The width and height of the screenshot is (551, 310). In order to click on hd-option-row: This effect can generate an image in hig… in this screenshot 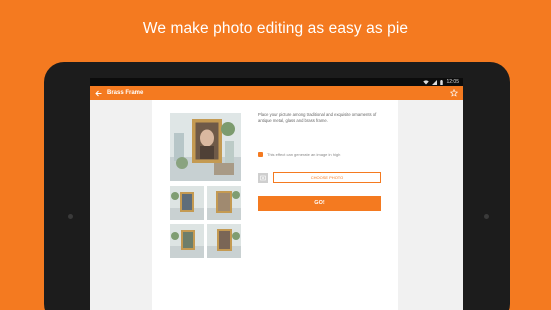, I will do `click(299, 154)`.